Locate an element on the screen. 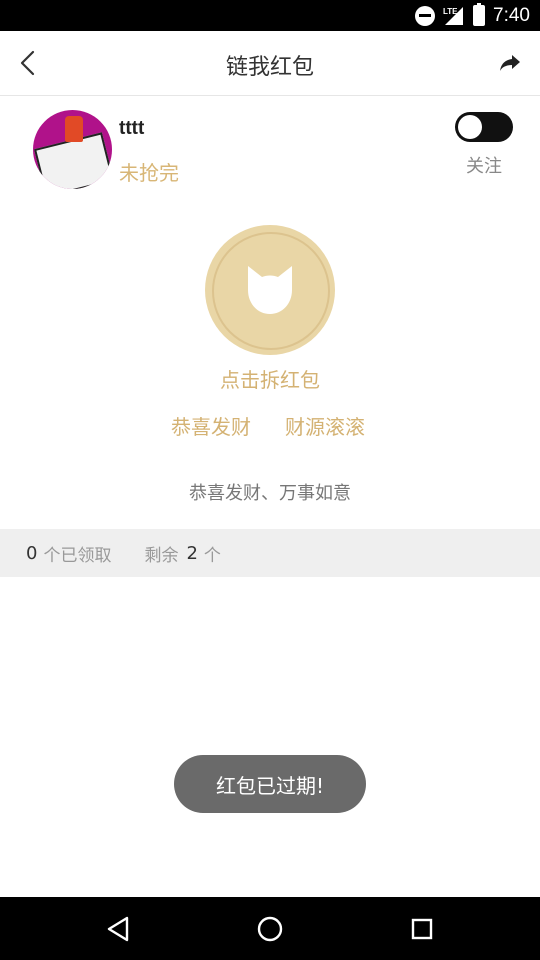 The image size is (540, 960). status-bar: LTE 7:40 is located at coordinates (270, 15).